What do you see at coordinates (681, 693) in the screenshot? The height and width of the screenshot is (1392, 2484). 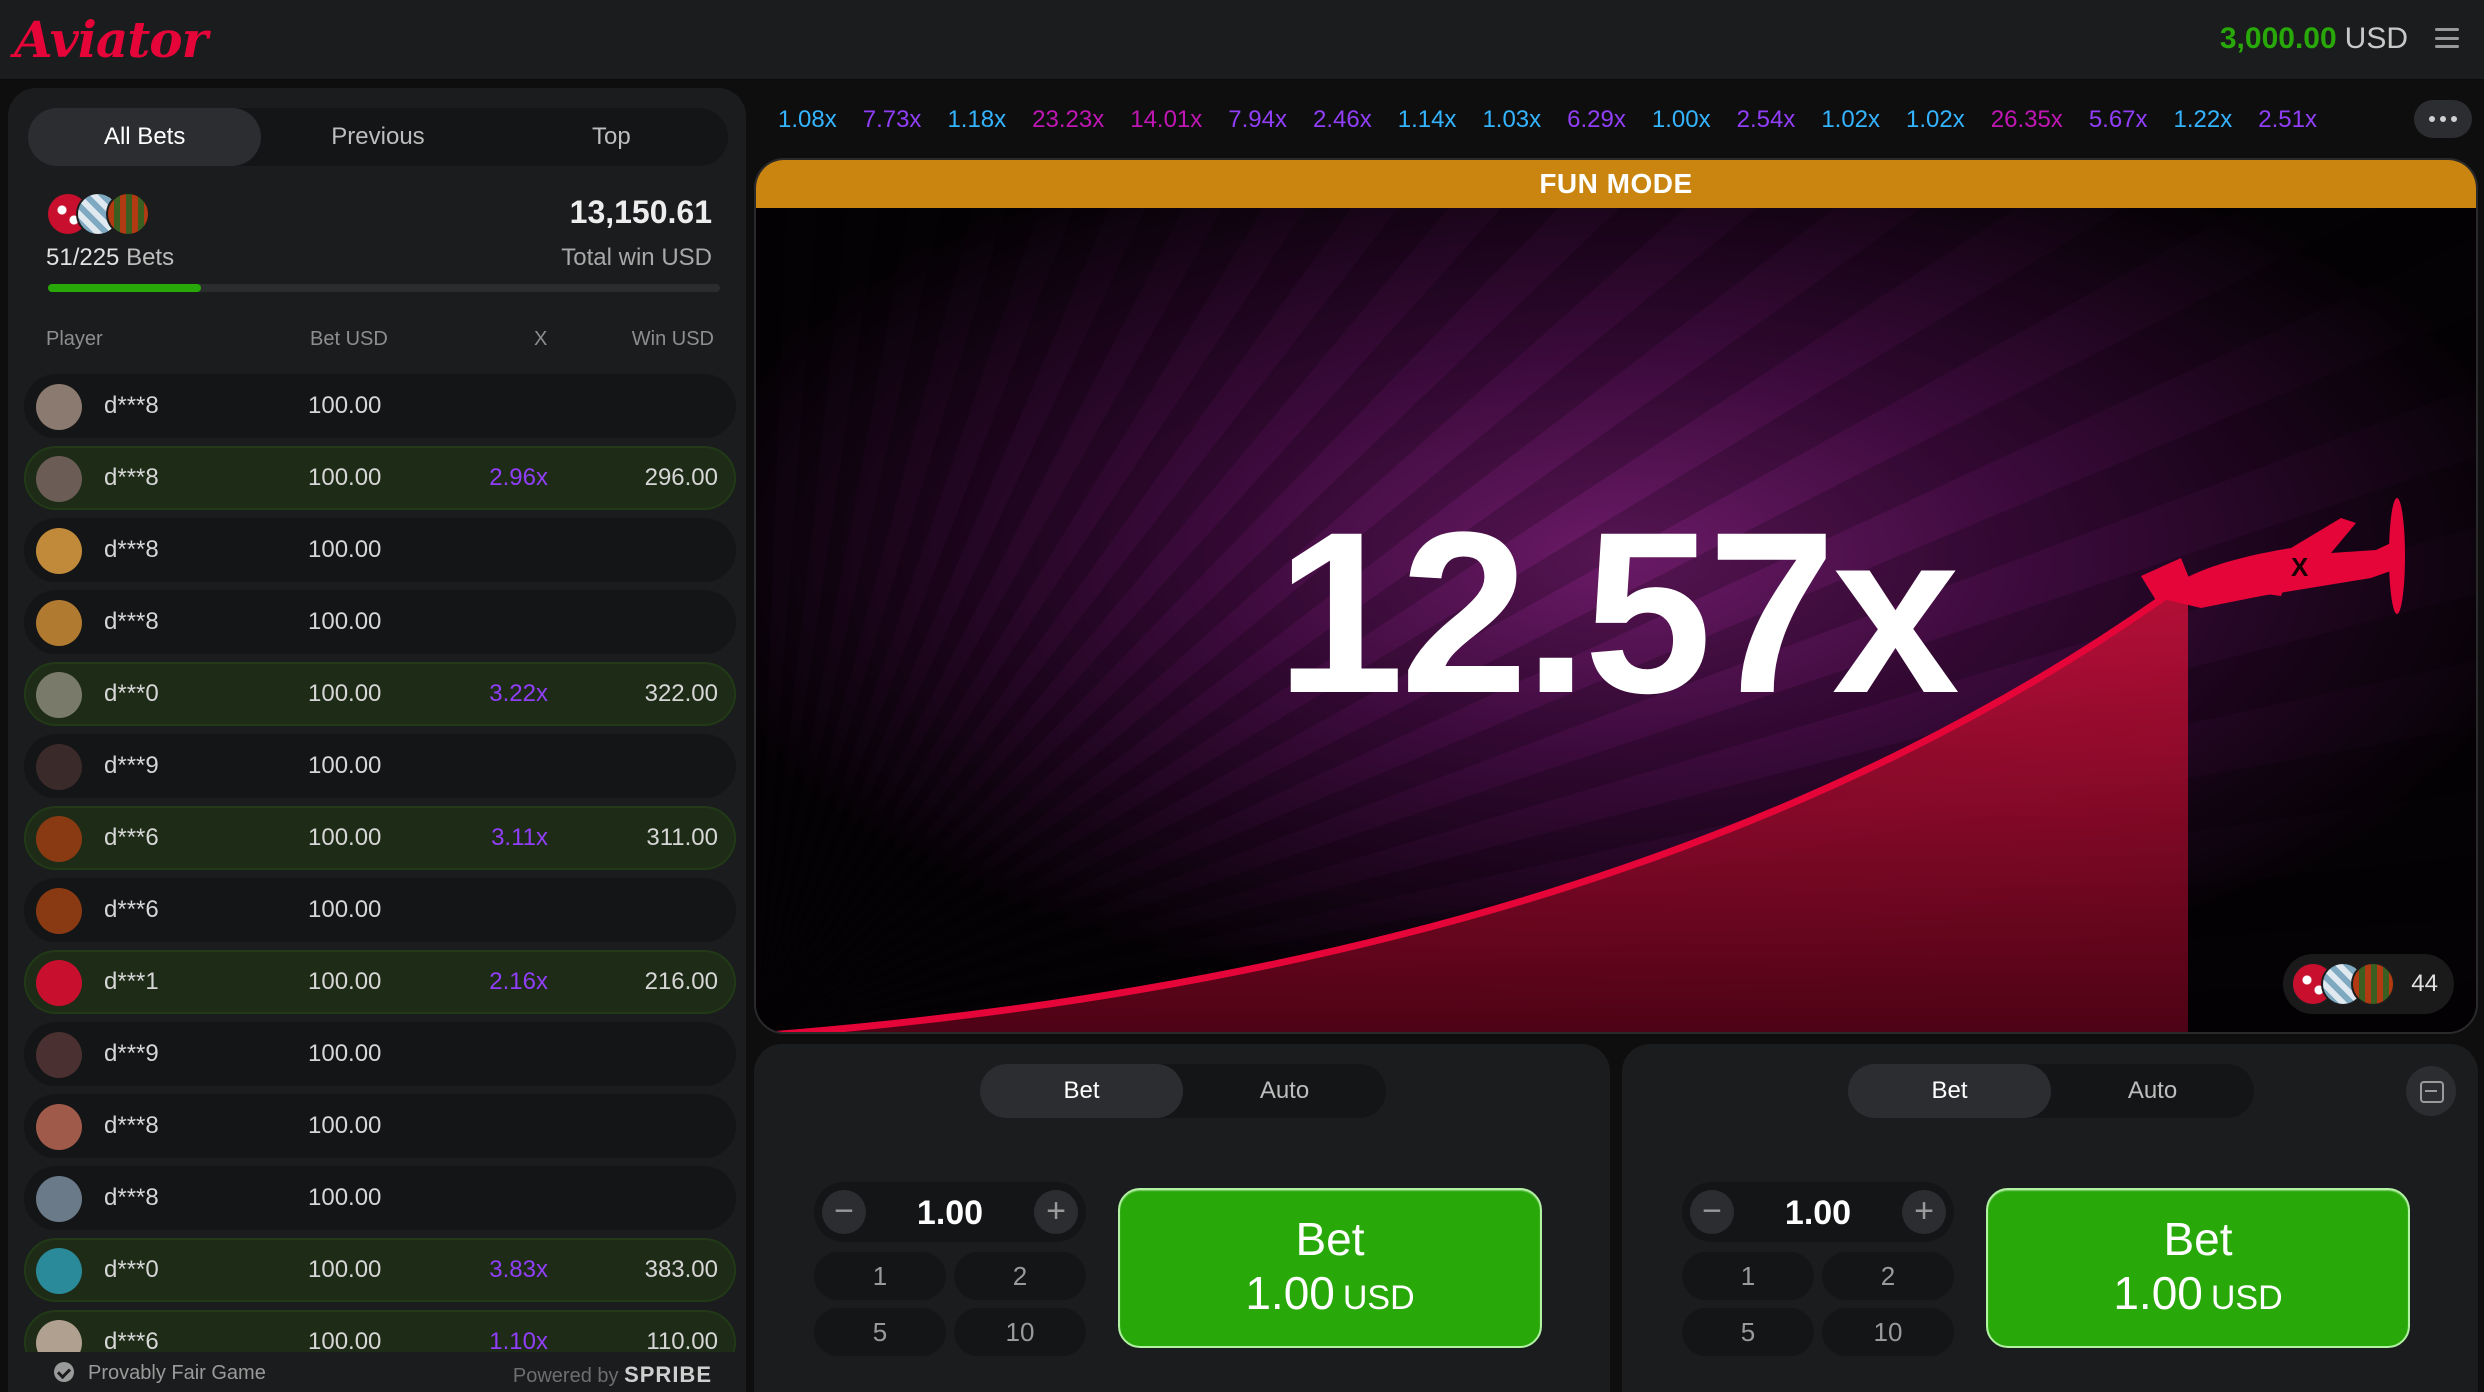 I see `win-amount: 322.00` at bounding box center [681, 693].